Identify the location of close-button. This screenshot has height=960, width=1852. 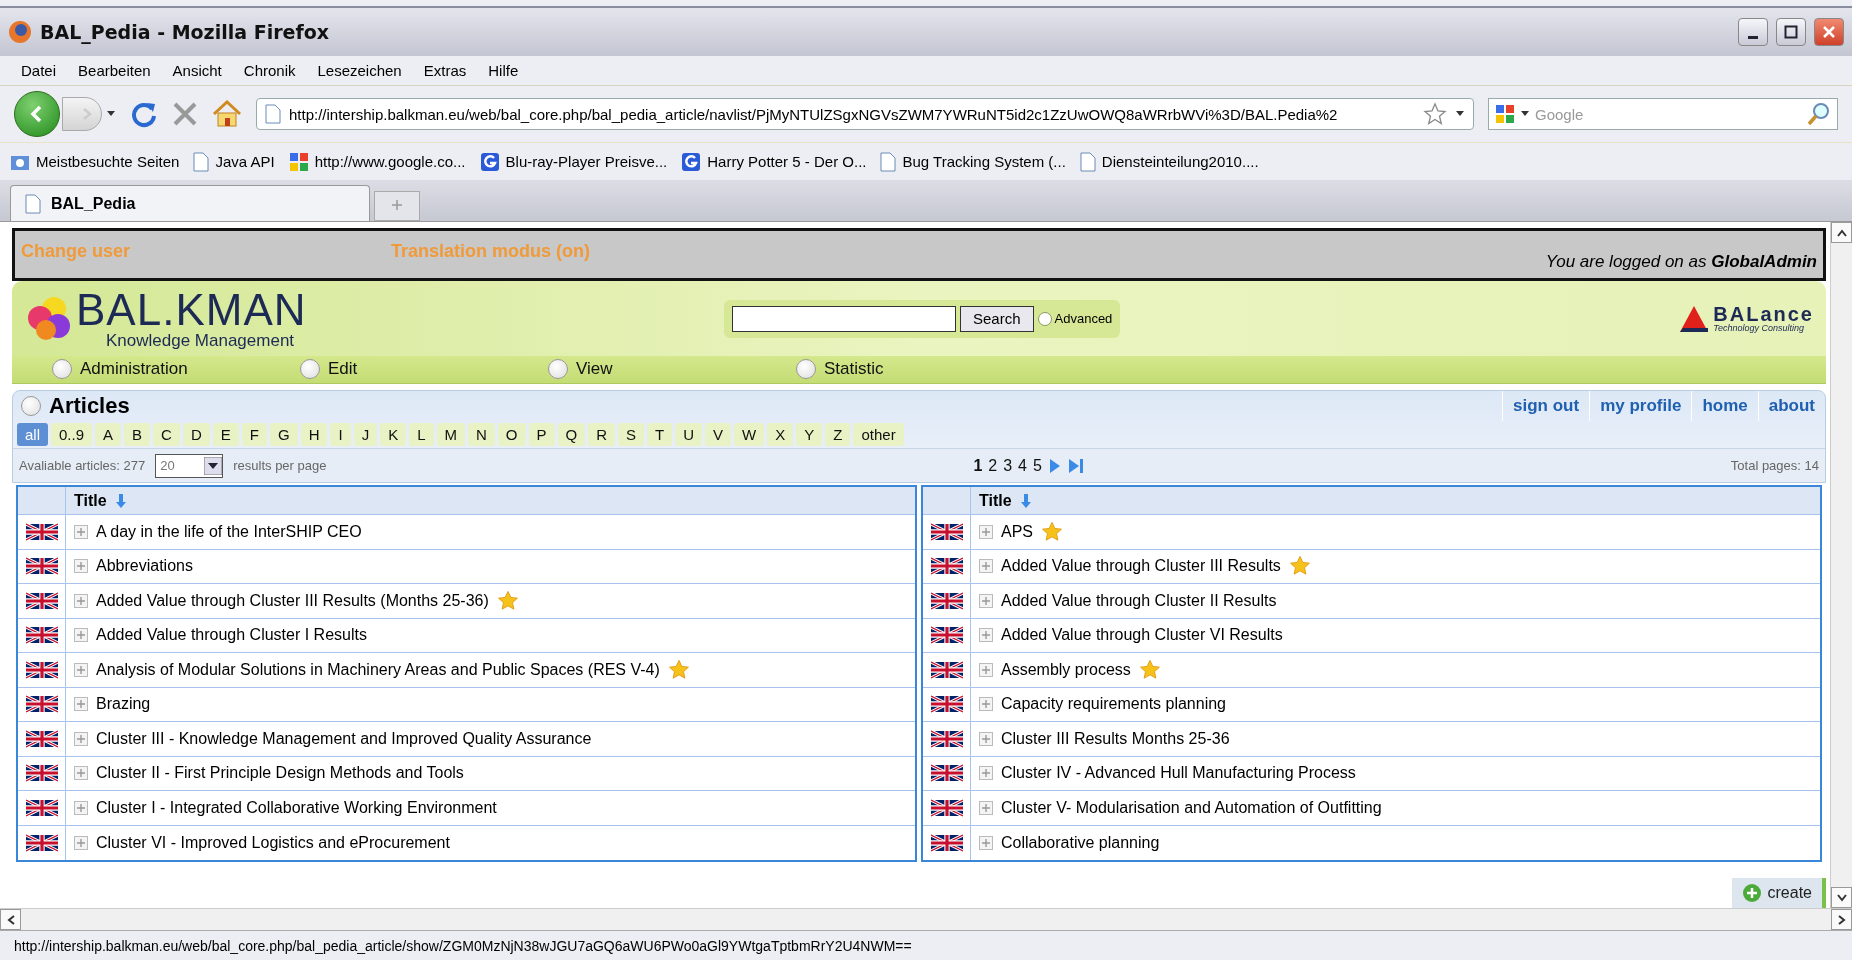
(1829, 32).